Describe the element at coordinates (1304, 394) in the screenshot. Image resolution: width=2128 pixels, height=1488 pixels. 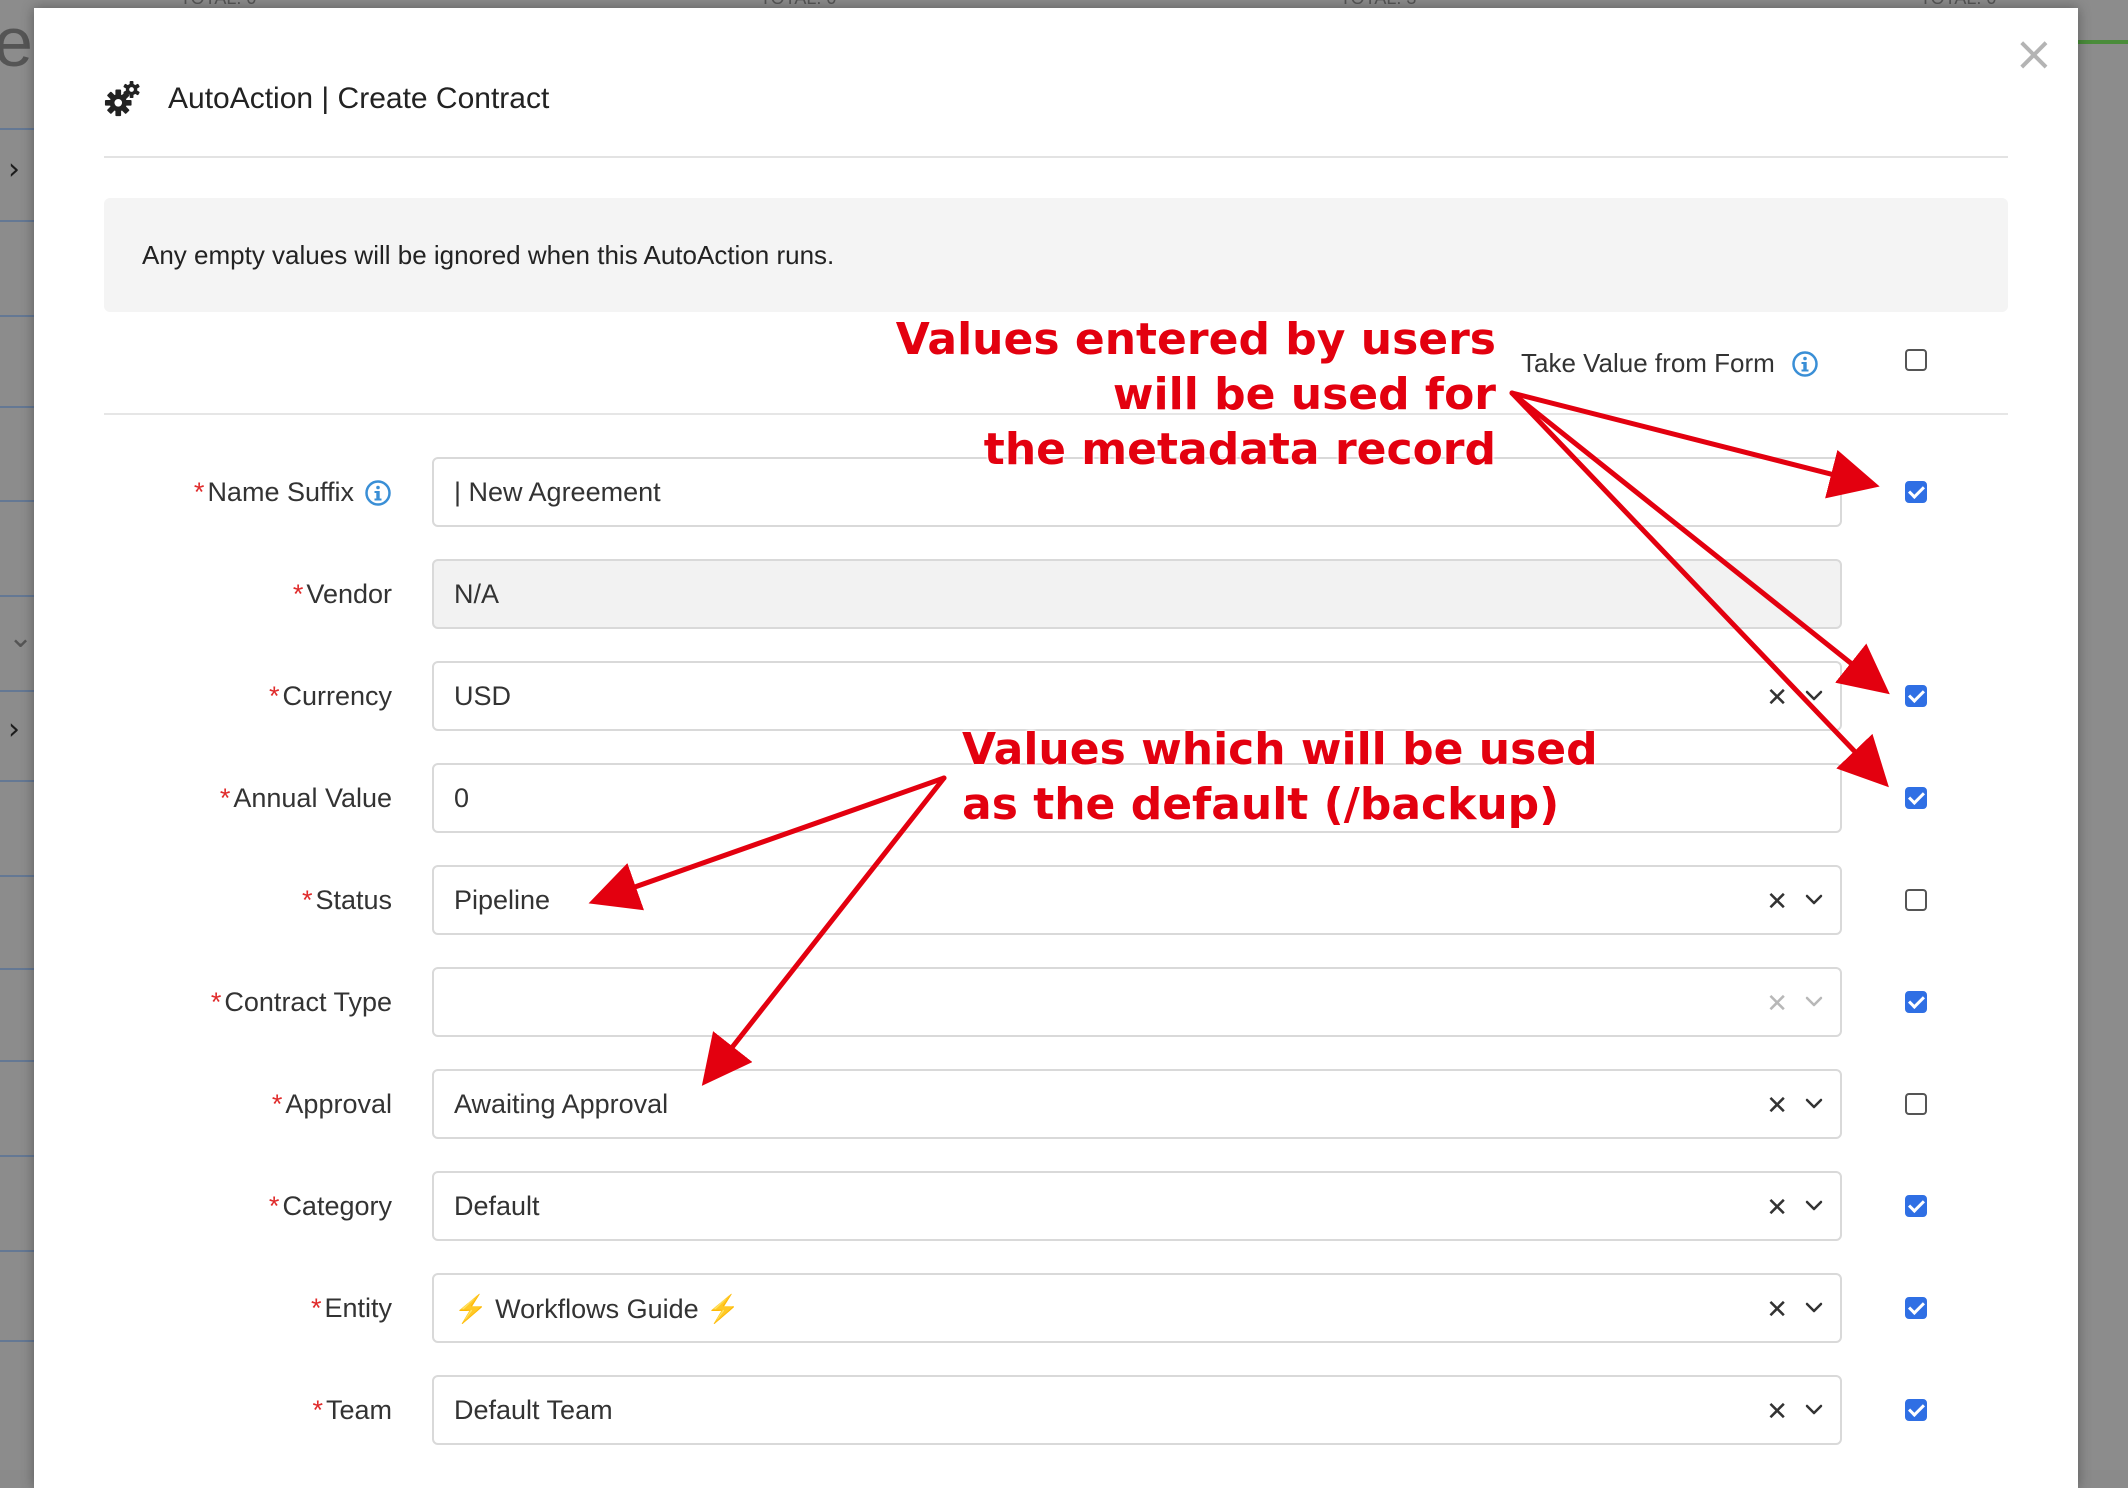
I see `annotation-line: will be used for` at that location.